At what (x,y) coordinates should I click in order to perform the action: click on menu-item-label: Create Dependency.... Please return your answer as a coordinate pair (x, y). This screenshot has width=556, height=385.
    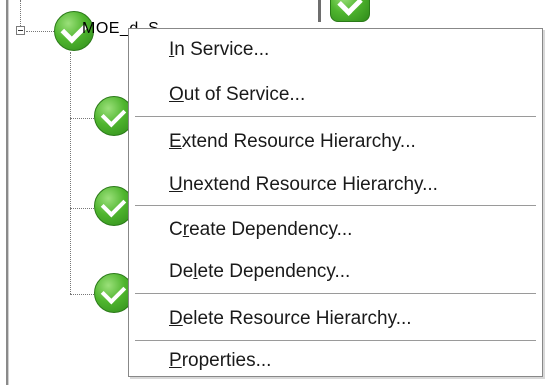
    Looking at the image, I should click on (261, 229).